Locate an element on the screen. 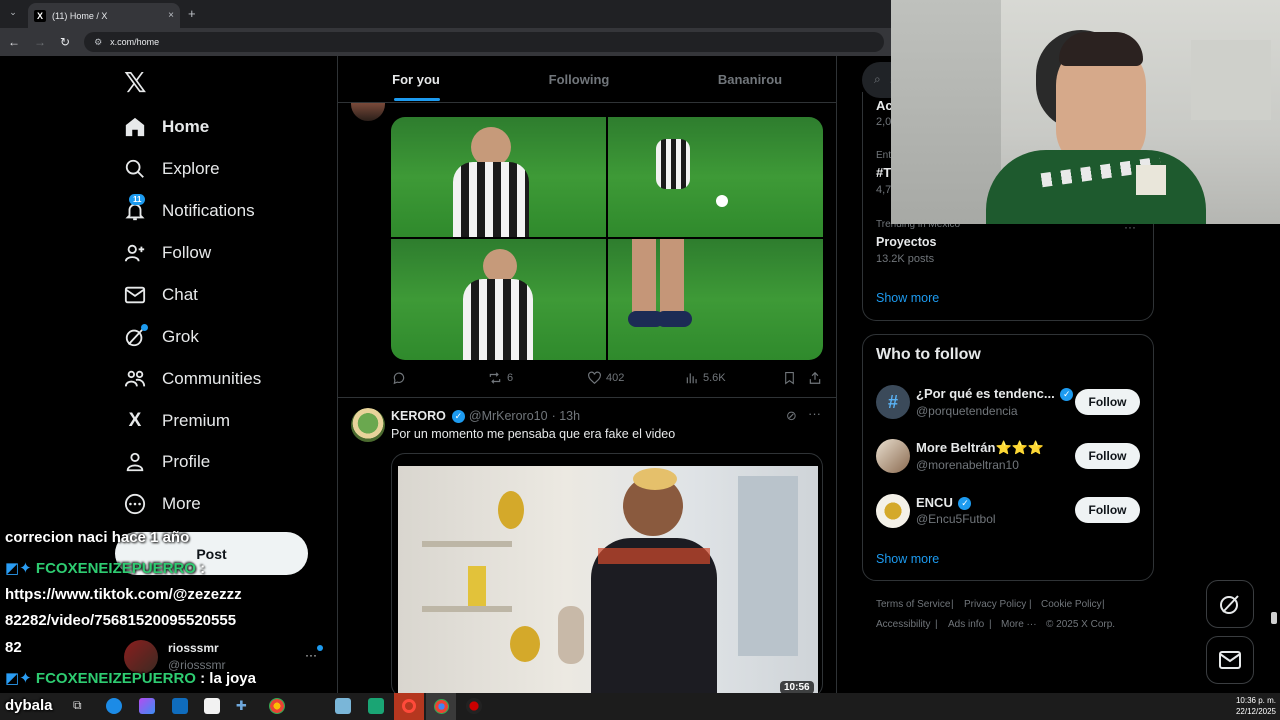  new-tab-button: + is located at coordinates (192, 13).